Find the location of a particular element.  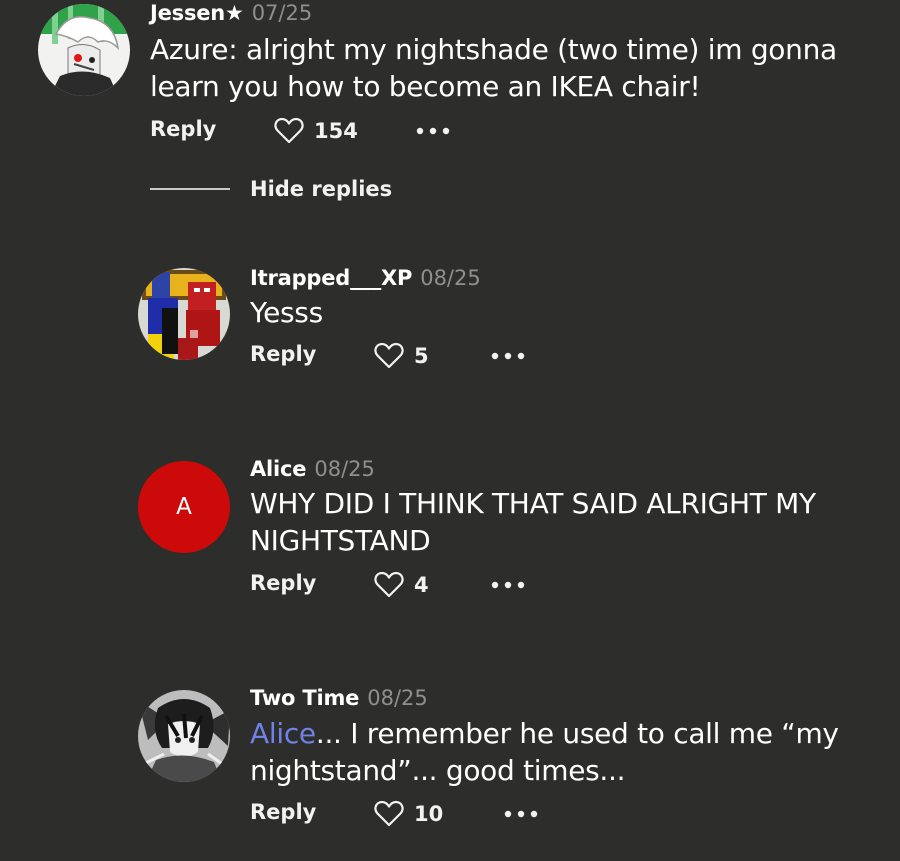

avatar-itrapped is located at coordinates (184, 314).